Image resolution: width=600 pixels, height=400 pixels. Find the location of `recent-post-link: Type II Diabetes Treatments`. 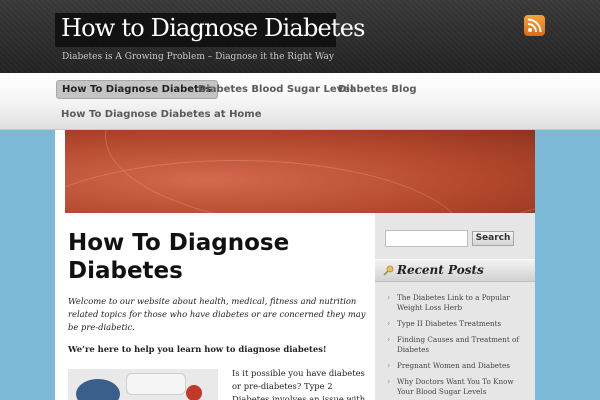

recent-post-link: Type II Diabetes Treatments is located at coordinates (456, 324).